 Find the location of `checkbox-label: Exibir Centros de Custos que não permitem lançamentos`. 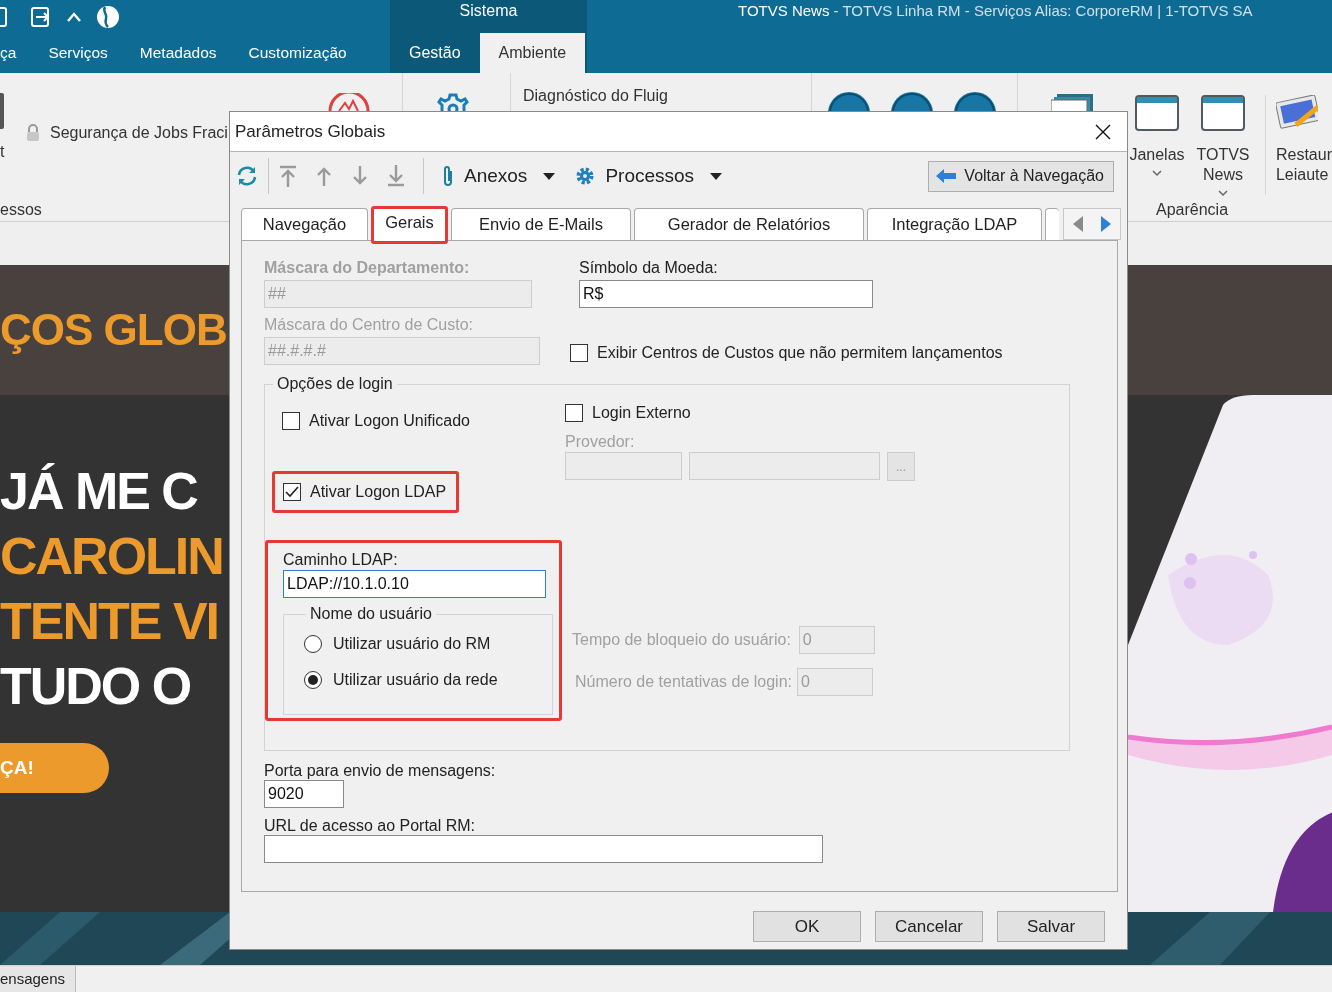

checkbox-label: Exibir Centros de Custos que não permitem lançamentos is located at coordinates (800, 353).